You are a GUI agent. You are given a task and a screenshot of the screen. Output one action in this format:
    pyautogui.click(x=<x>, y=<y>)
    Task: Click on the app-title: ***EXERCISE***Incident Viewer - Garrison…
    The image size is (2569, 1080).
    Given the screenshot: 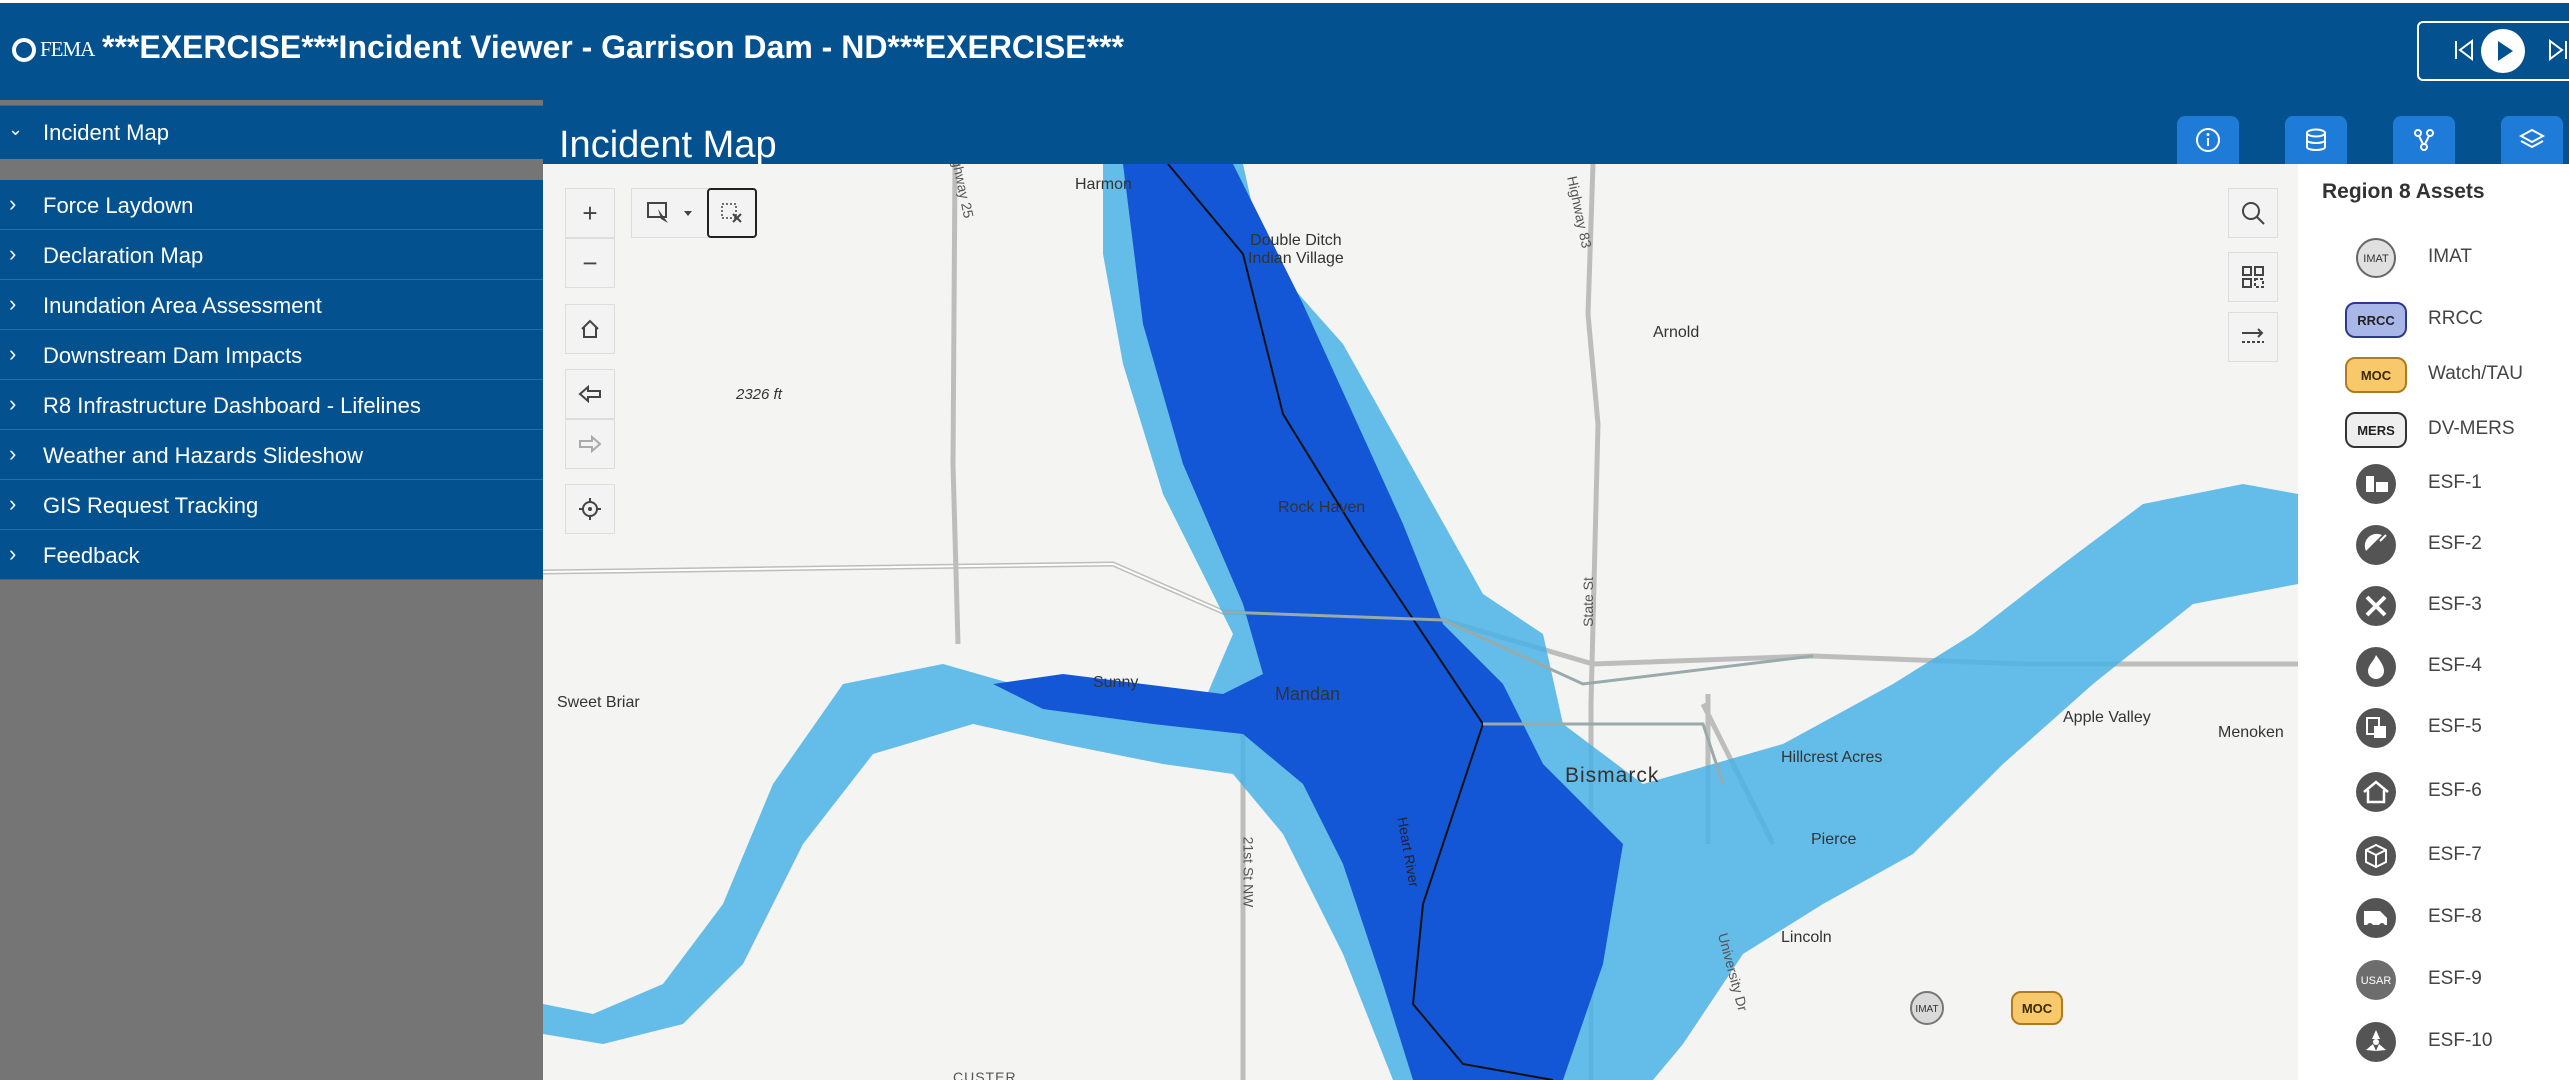 What is the action you would take?
    pyautogui.click(x=613, y=47)
    